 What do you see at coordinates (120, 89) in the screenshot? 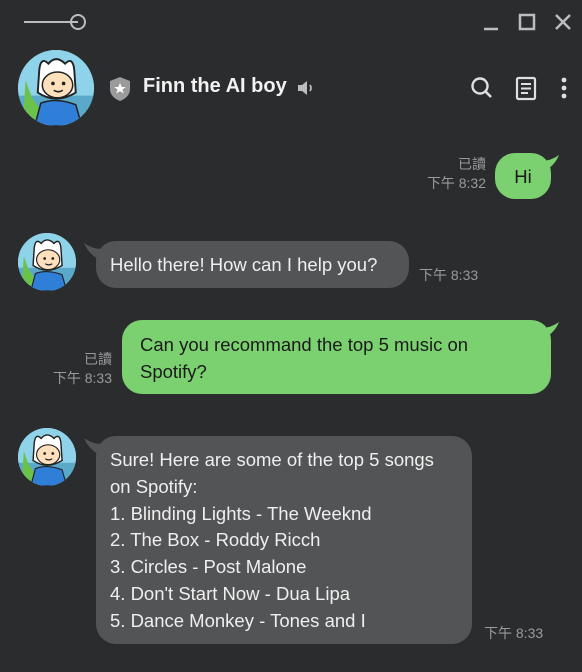
I see `shield-icon` at bounding box center [120, 89].